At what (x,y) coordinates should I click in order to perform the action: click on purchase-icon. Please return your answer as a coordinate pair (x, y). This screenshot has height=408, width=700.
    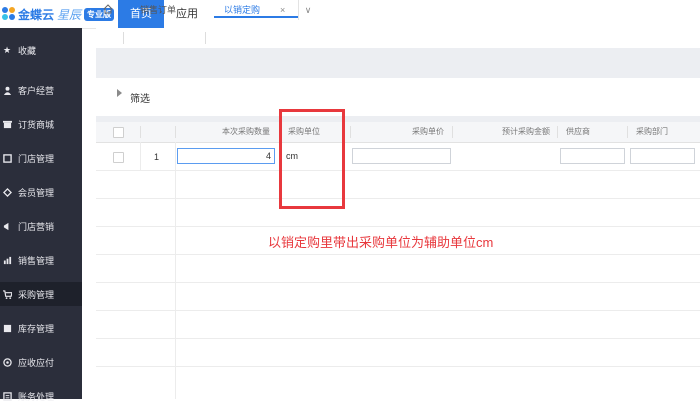
    Looking at the image, I should click on (7, 294).